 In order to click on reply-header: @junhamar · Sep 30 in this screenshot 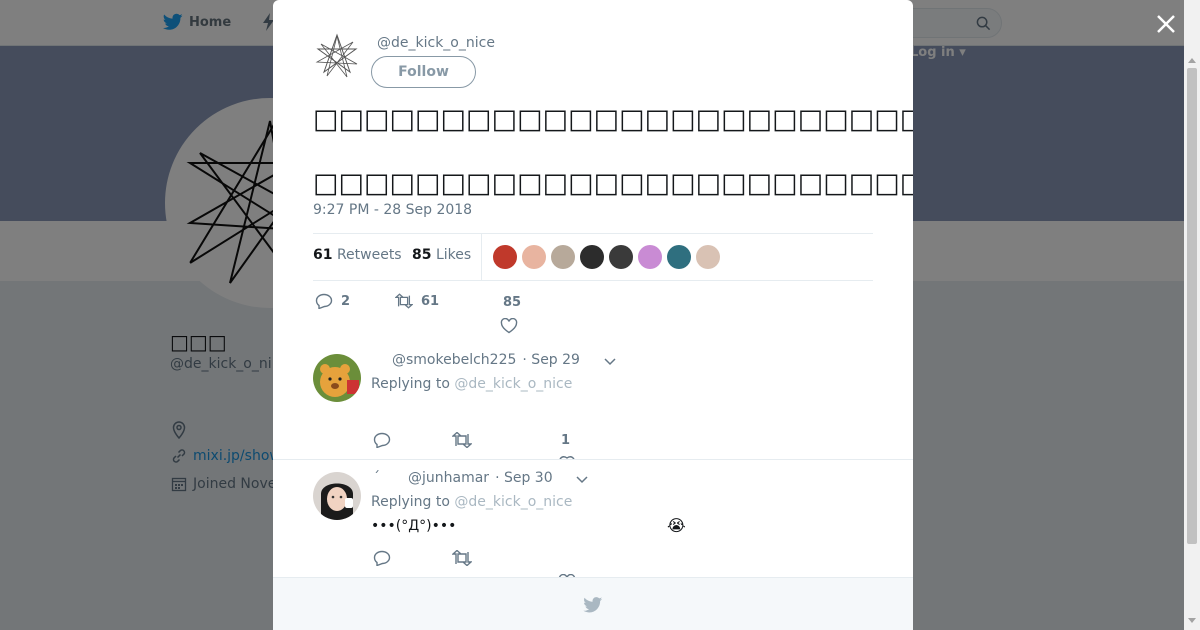, I will do `click(480, 478)`.